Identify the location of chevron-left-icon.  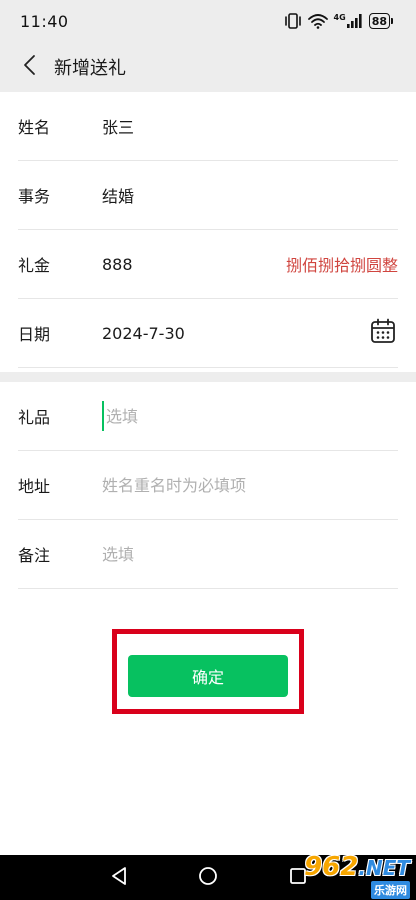
(29, 67).